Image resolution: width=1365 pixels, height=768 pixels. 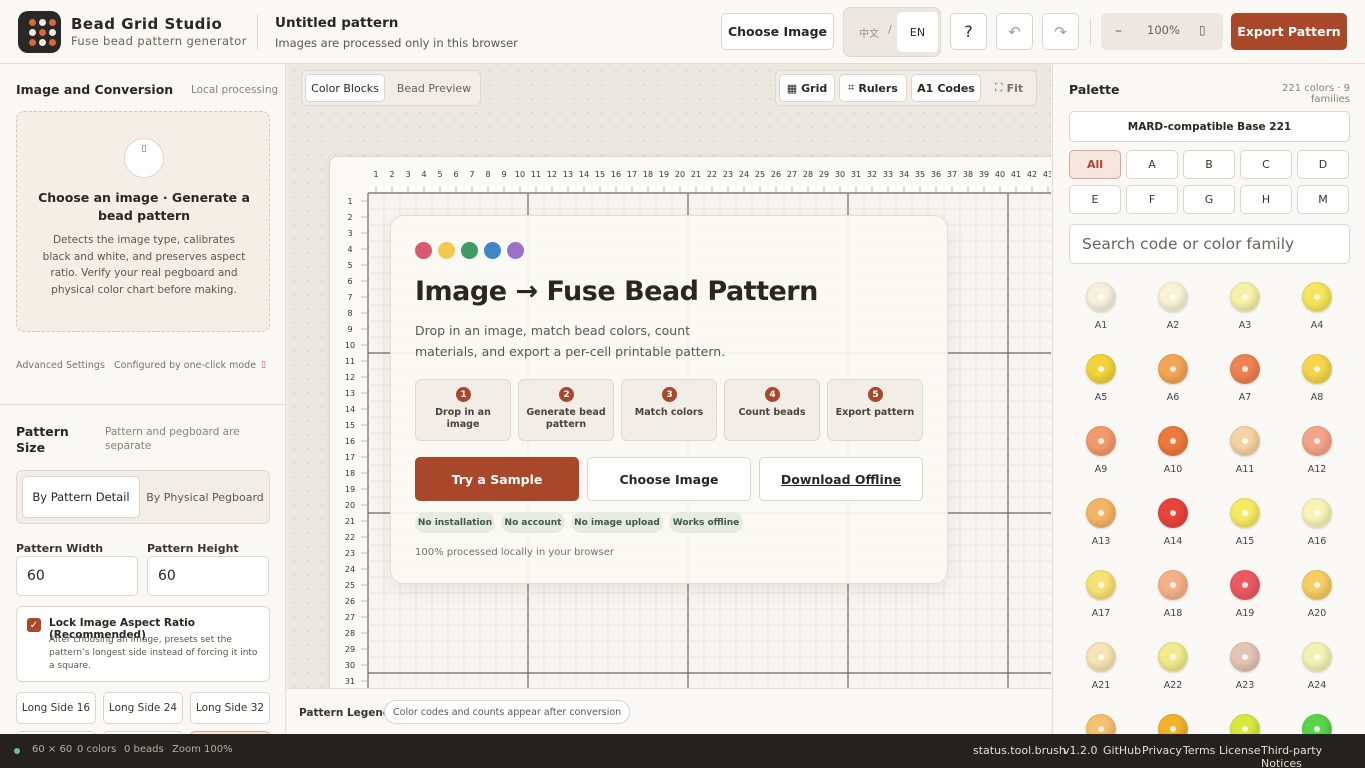 What do you see at coordinates (669, 412) in the screenshot?
I see `step-label: Match colors` at bounding box center [669, 412].